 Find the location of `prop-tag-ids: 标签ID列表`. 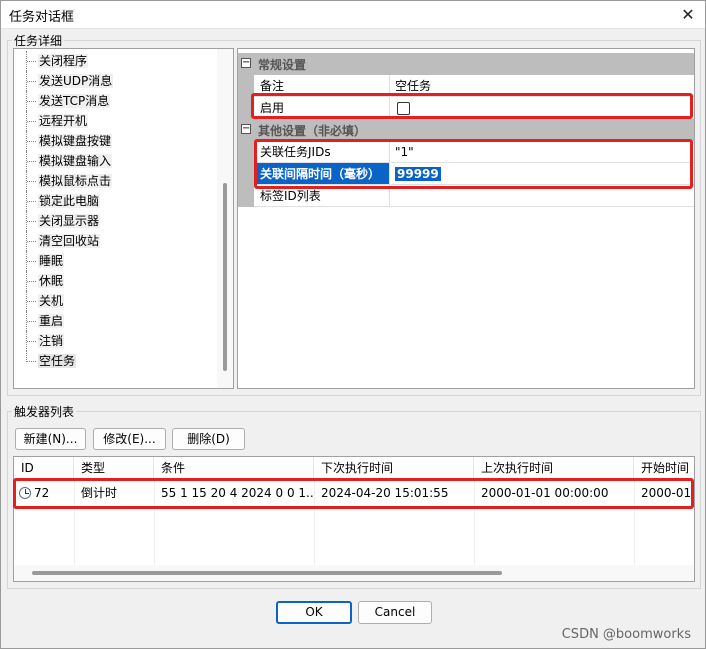

prop-tag-ids: 标签ID列表 is located at coordinates (466, 196).